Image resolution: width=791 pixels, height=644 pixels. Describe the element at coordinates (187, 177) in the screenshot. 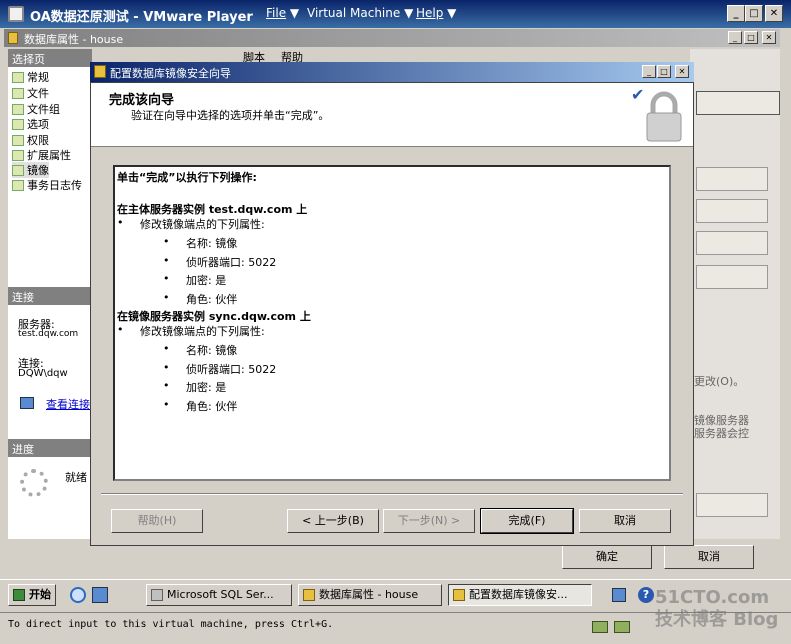

I see `summary-intro: 单击“完成”以执行下列操作:` at that location.